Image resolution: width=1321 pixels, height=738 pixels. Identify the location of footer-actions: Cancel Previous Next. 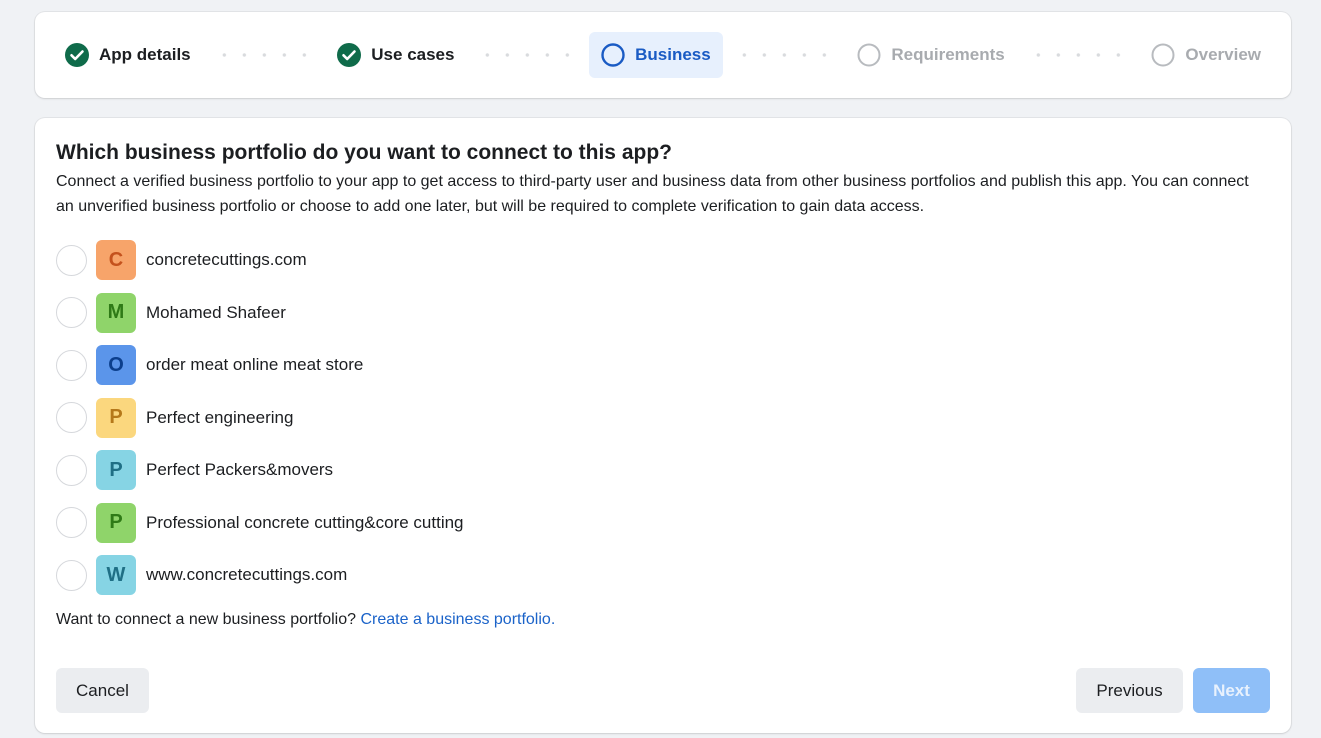
(663, 690).